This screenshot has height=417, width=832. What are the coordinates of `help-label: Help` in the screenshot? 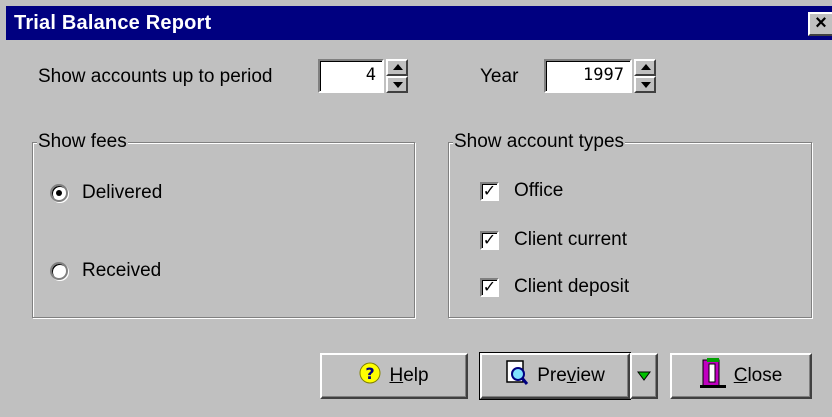 It's located at (409, 375).